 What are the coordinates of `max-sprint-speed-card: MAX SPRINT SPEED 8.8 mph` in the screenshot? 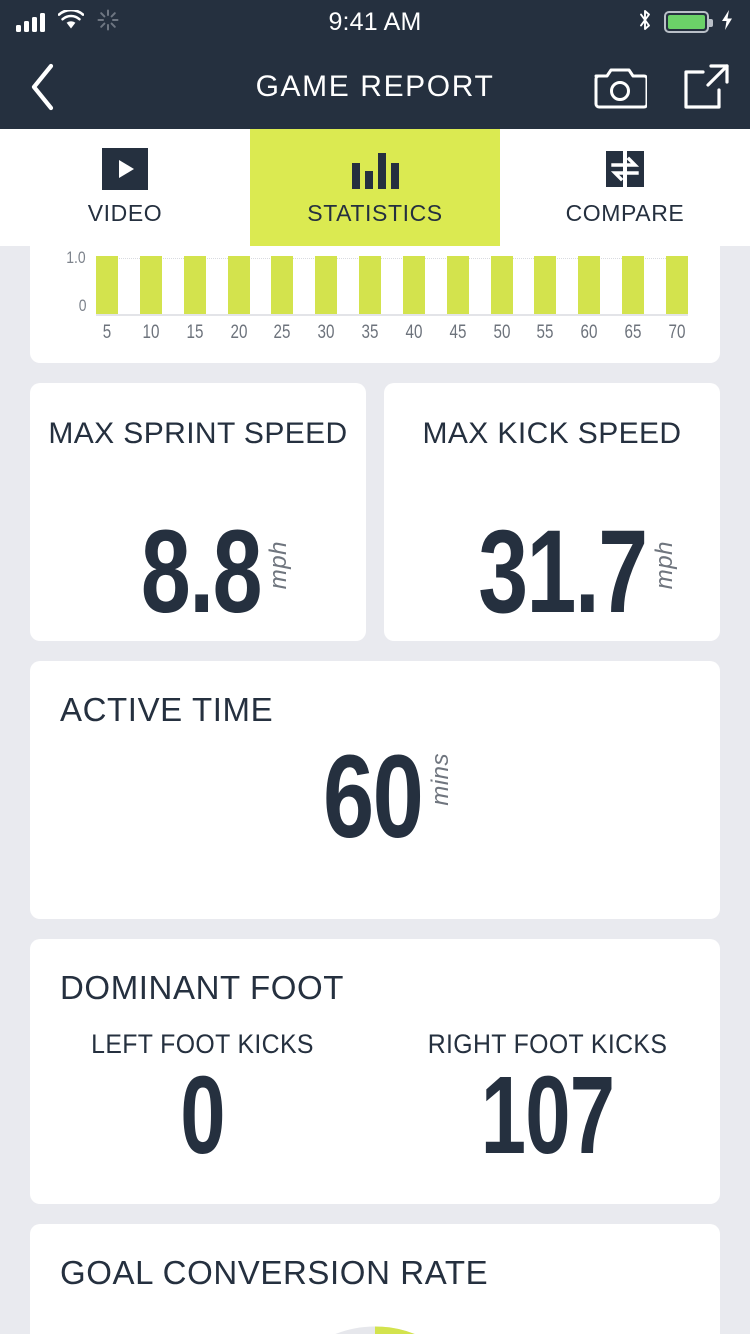 It's located at (198, 512).